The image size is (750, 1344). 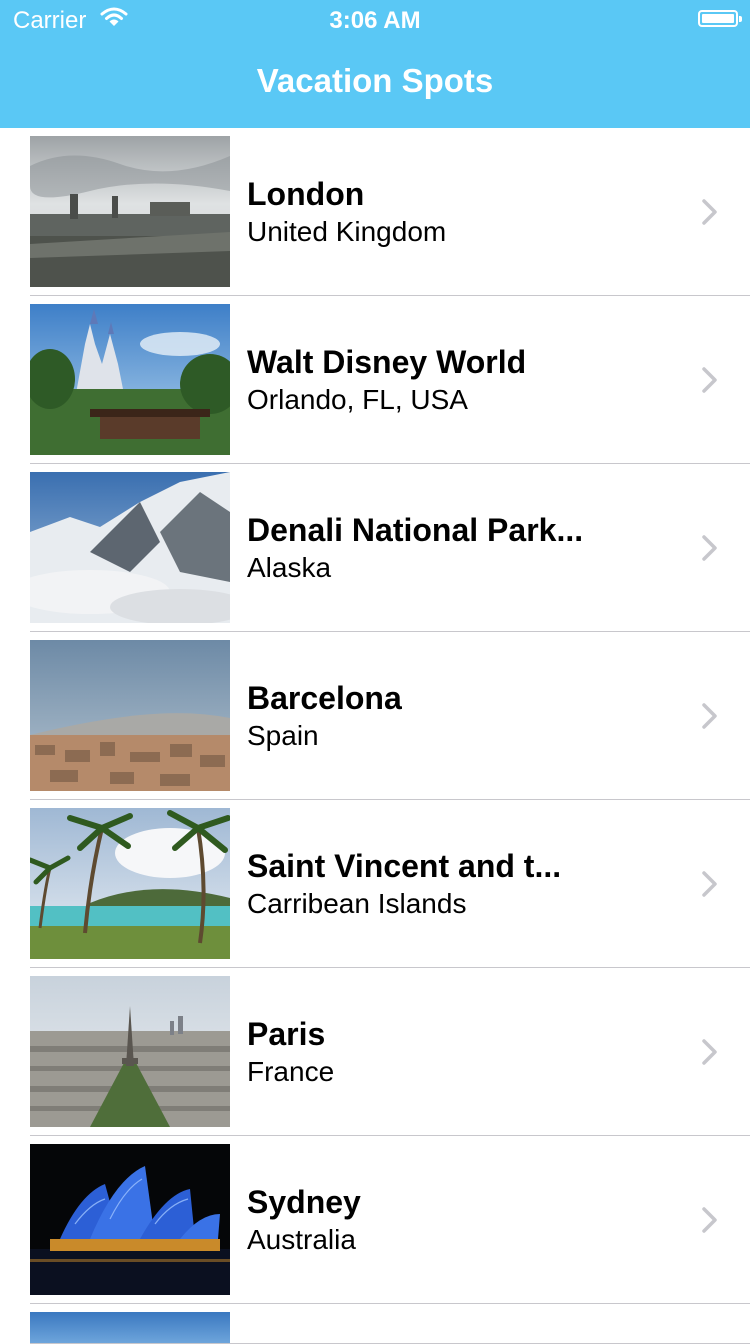 What do you see at coordinates (375, 80) in the screenshot?
I see `page-title: Vacation Spots` at bounding box center [375, 80].